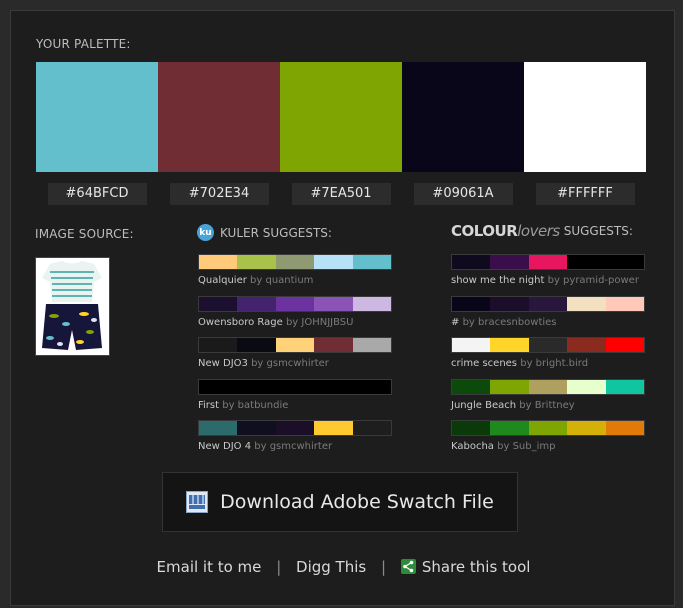 Image resolution: width=683 pixels, height=608 pixels. Describe the element at coordinates (240, 322) in the screenshot. I see `palette-name: Owensboro Rage` at that location.